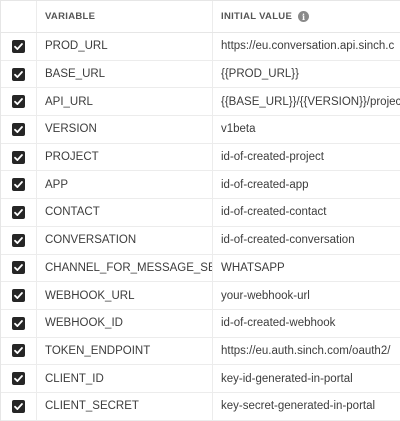 Image resolution: width=400 pixels, height=421 pixels. What do you see at coordinates (125, 406) in the screenshot?
I see `variable-name-cell: CLIENT_SECRET` at bounding box center [125, 406].